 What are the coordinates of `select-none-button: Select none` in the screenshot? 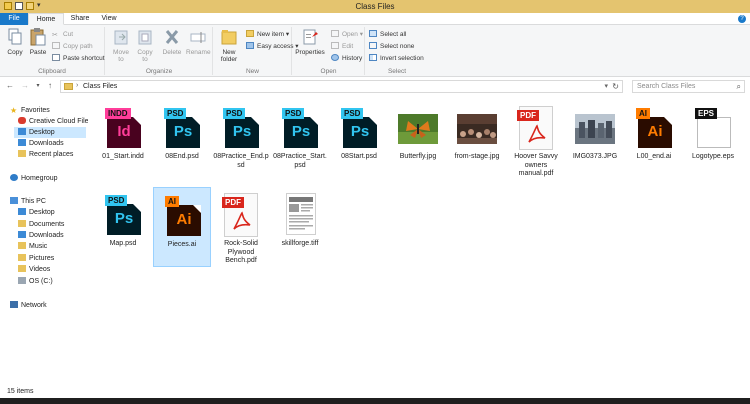 It's located at (391, 47).